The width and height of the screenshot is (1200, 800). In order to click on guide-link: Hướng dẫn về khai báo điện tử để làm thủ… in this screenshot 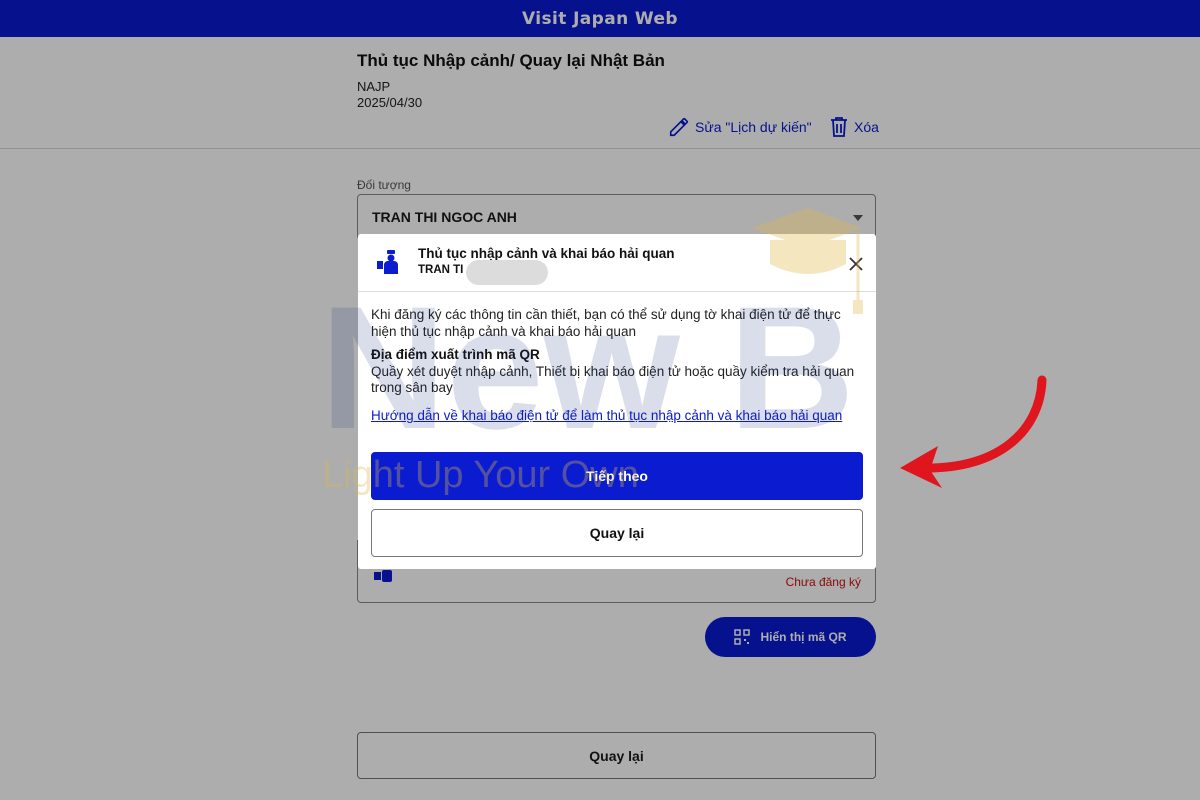, I will do `click(606, 415)`.